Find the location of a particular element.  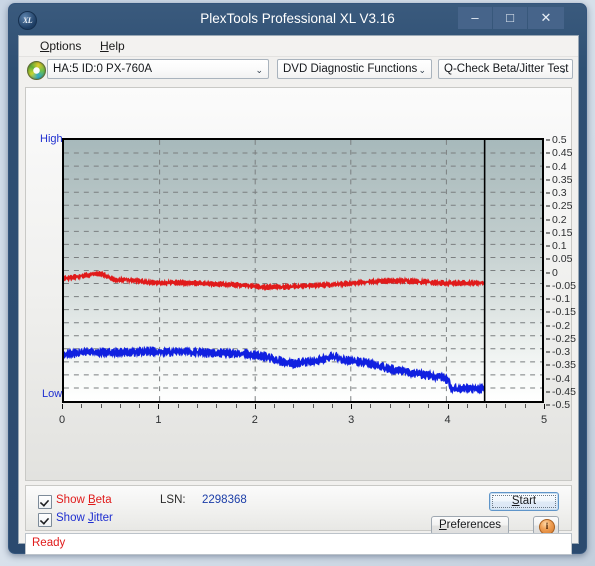

axis-low-label: Low is located at coordinates (52, 394).